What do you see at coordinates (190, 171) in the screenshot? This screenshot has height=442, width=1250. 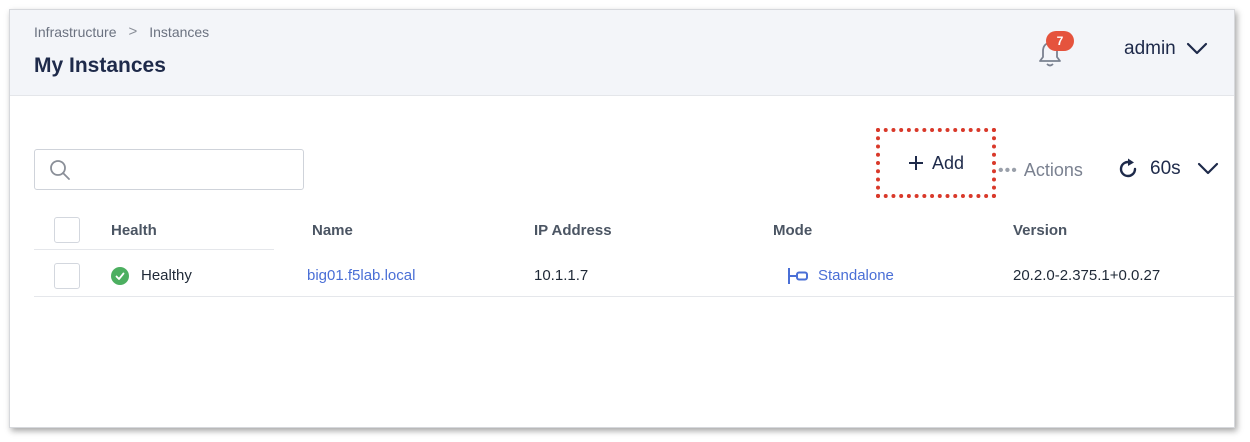 I see `search-input` at bounding box center [190, 171].